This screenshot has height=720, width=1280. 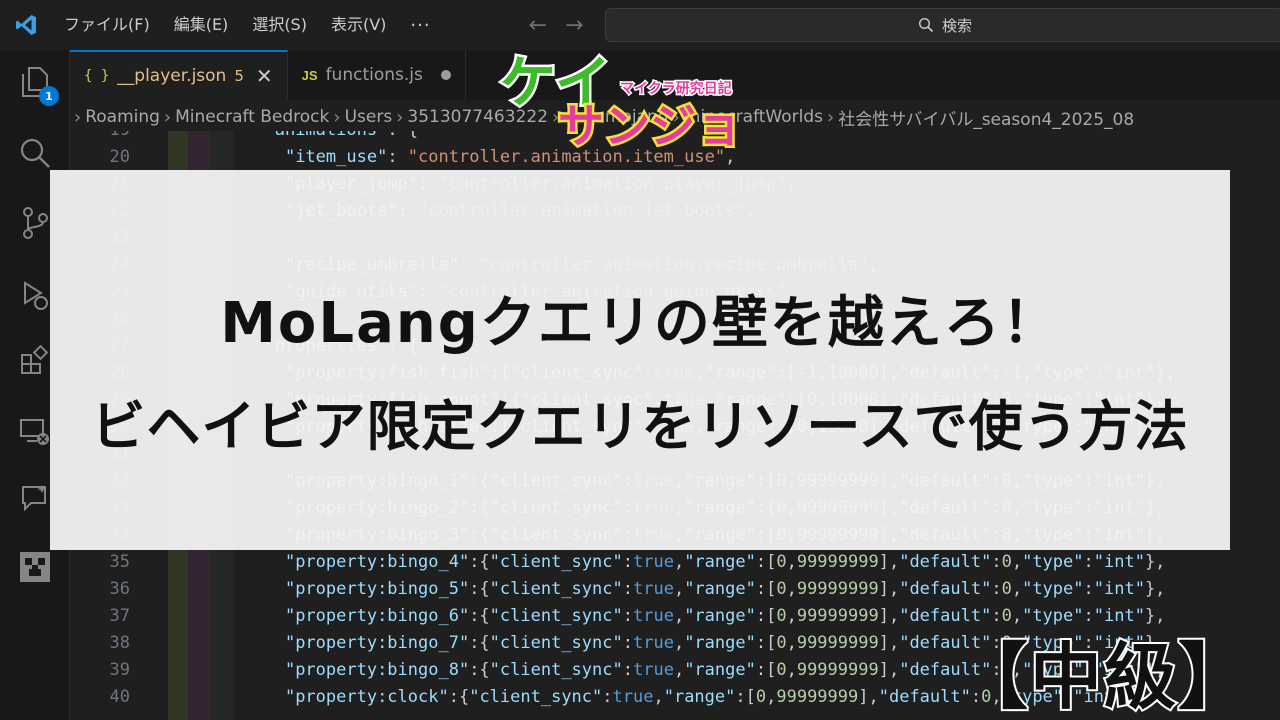 I want to click on close-icon: ✕, so click(x=264, y=76).